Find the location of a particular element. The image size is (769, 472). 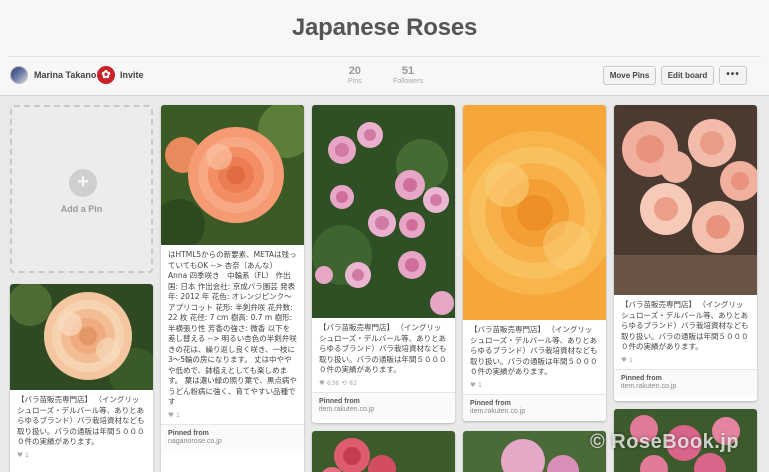

owner-name: Marina Takano is located at coordinates (65, 75).